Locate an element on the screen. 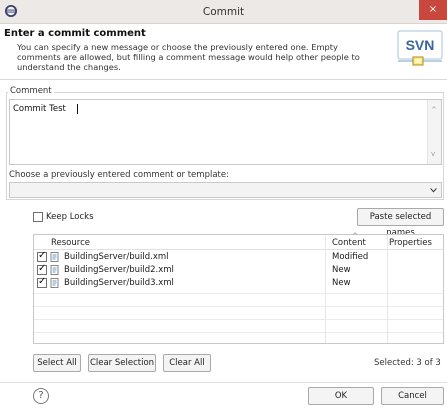 This screenshot has height=412, width=447. comment-text: Commit Test is located at coordinates (39, 109).